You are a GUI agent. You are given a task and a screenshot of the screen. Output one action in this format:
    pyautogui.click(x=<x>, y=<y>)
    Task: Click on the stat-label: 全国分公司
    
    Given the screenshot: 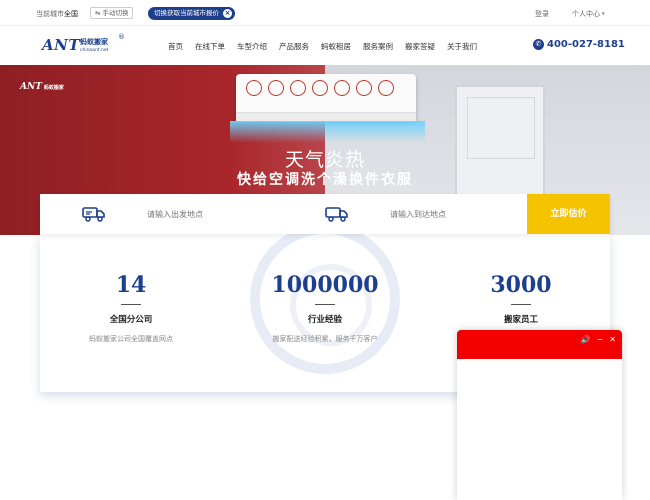 What is the action you would take?
    pyautogui.click(x=131, y=320)
    